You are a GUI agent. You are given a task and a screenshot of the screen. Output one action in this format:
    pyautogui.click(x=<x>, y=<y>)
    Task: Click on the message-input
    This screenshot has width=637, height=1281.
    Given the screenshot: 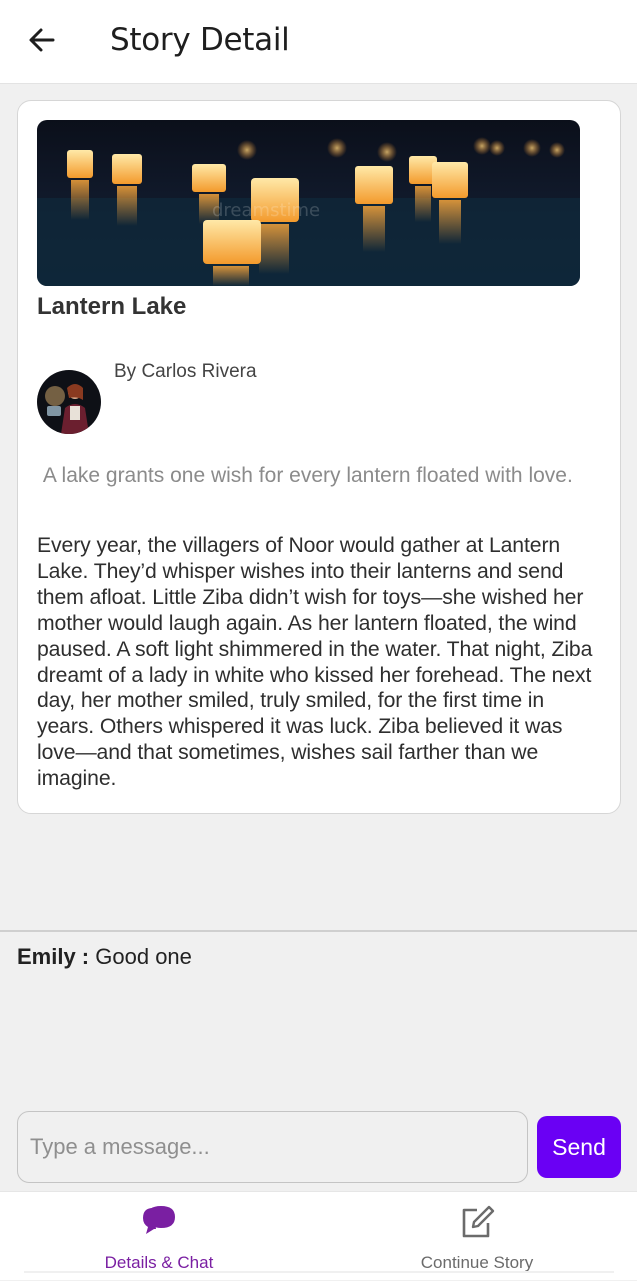 What is the action you would take?
    pyautogui.click(x=272, y=1147)
    